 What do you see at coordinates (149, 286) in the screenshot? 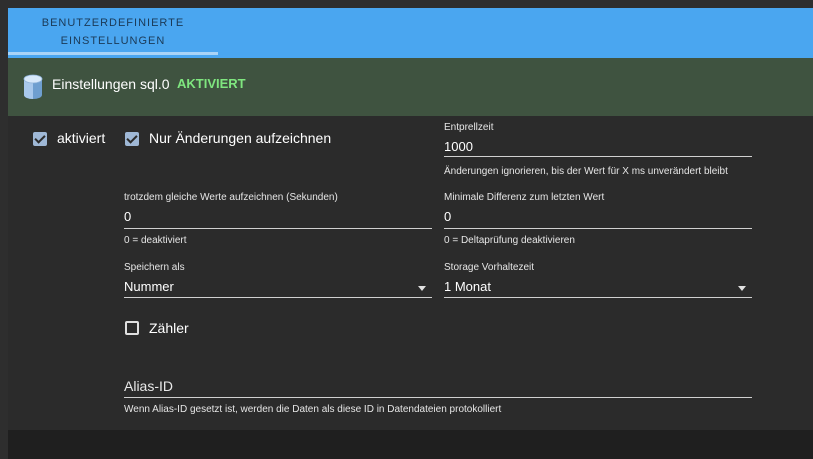
I see `store-as-value: Nummer` at bounding box center [149, 286].